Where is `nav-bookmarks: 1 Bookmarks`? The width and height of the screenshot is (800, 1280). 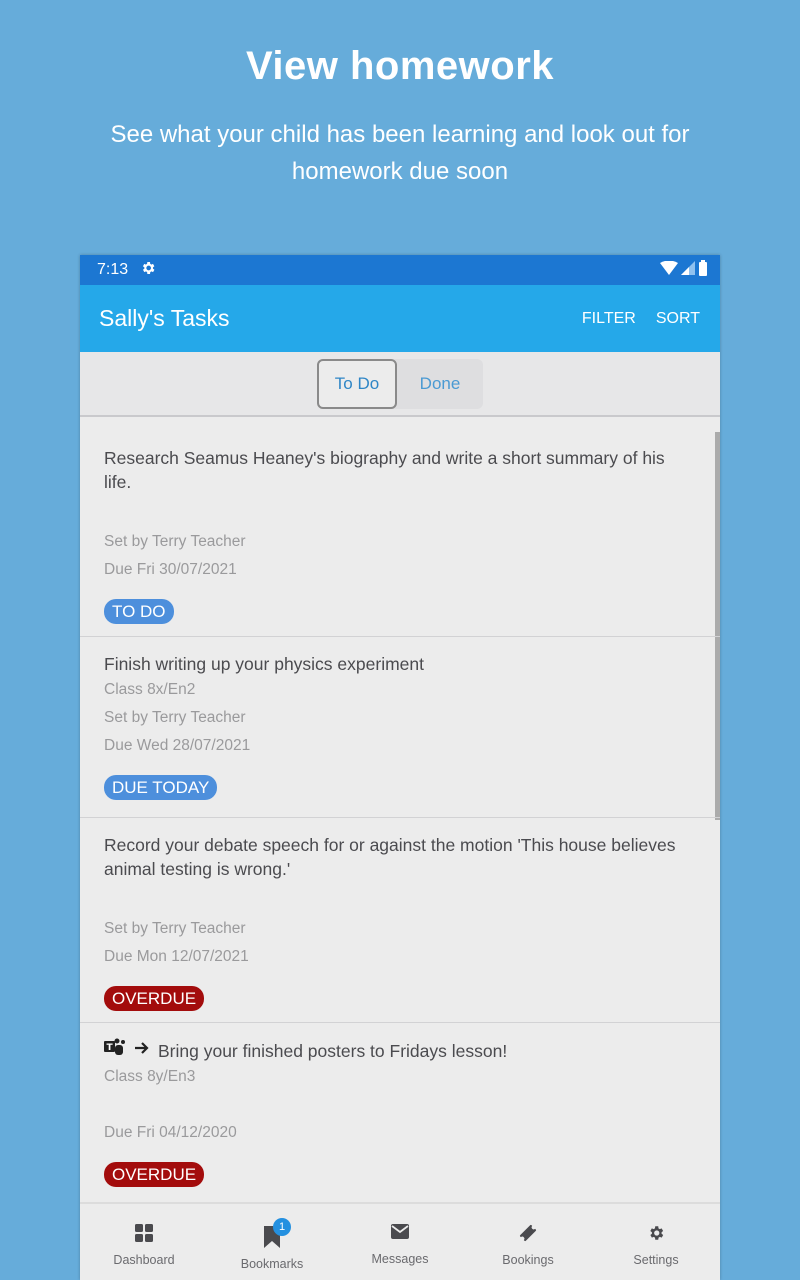
nav-bookmarks: 1 Bookmarks is located at coordinates (272, 1242).